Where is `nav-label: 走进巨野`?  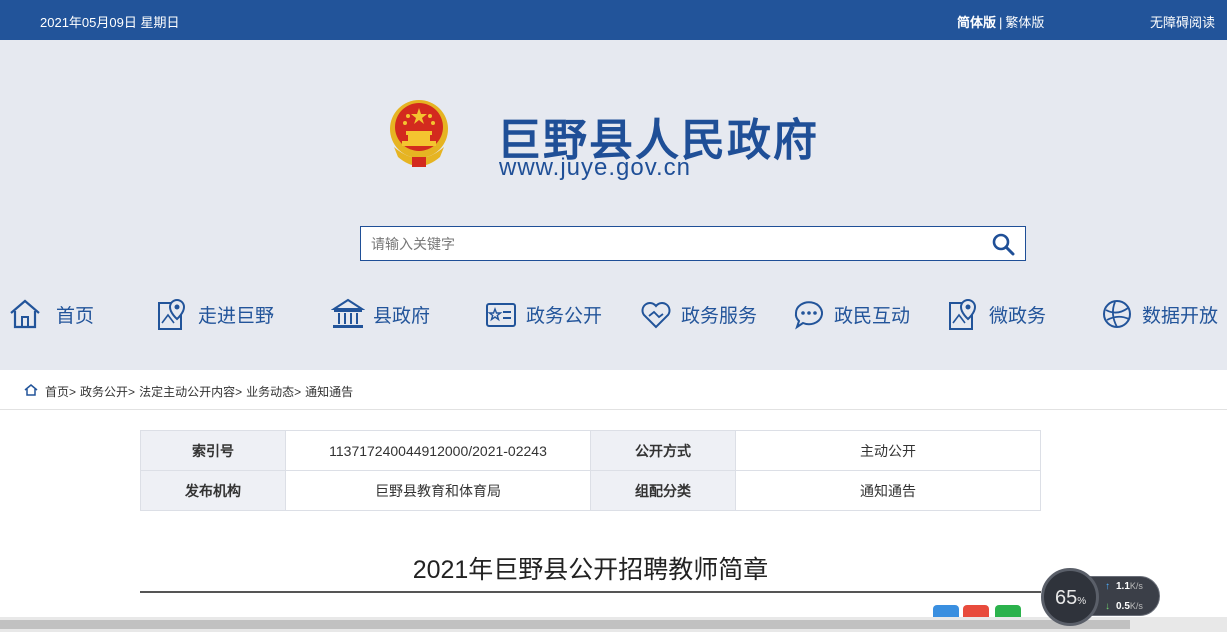
nav-label: 走进巨野 is located at coordinates (236, 316).